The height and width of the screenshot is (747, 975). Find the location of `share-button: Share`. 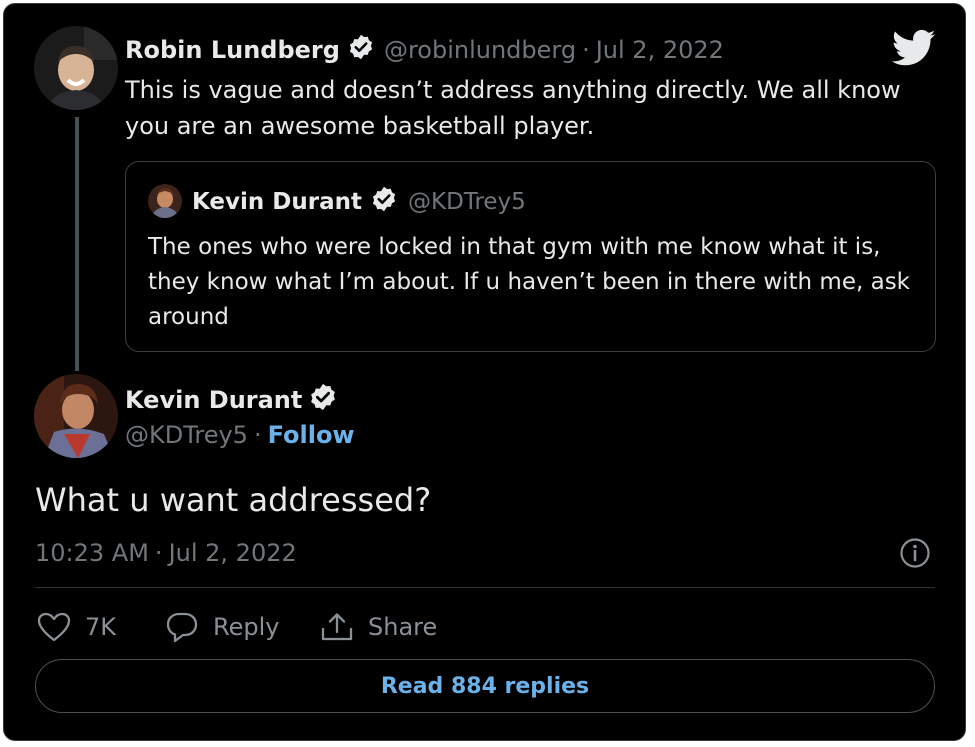

share-button: Share is located at coordinates (378, 627).